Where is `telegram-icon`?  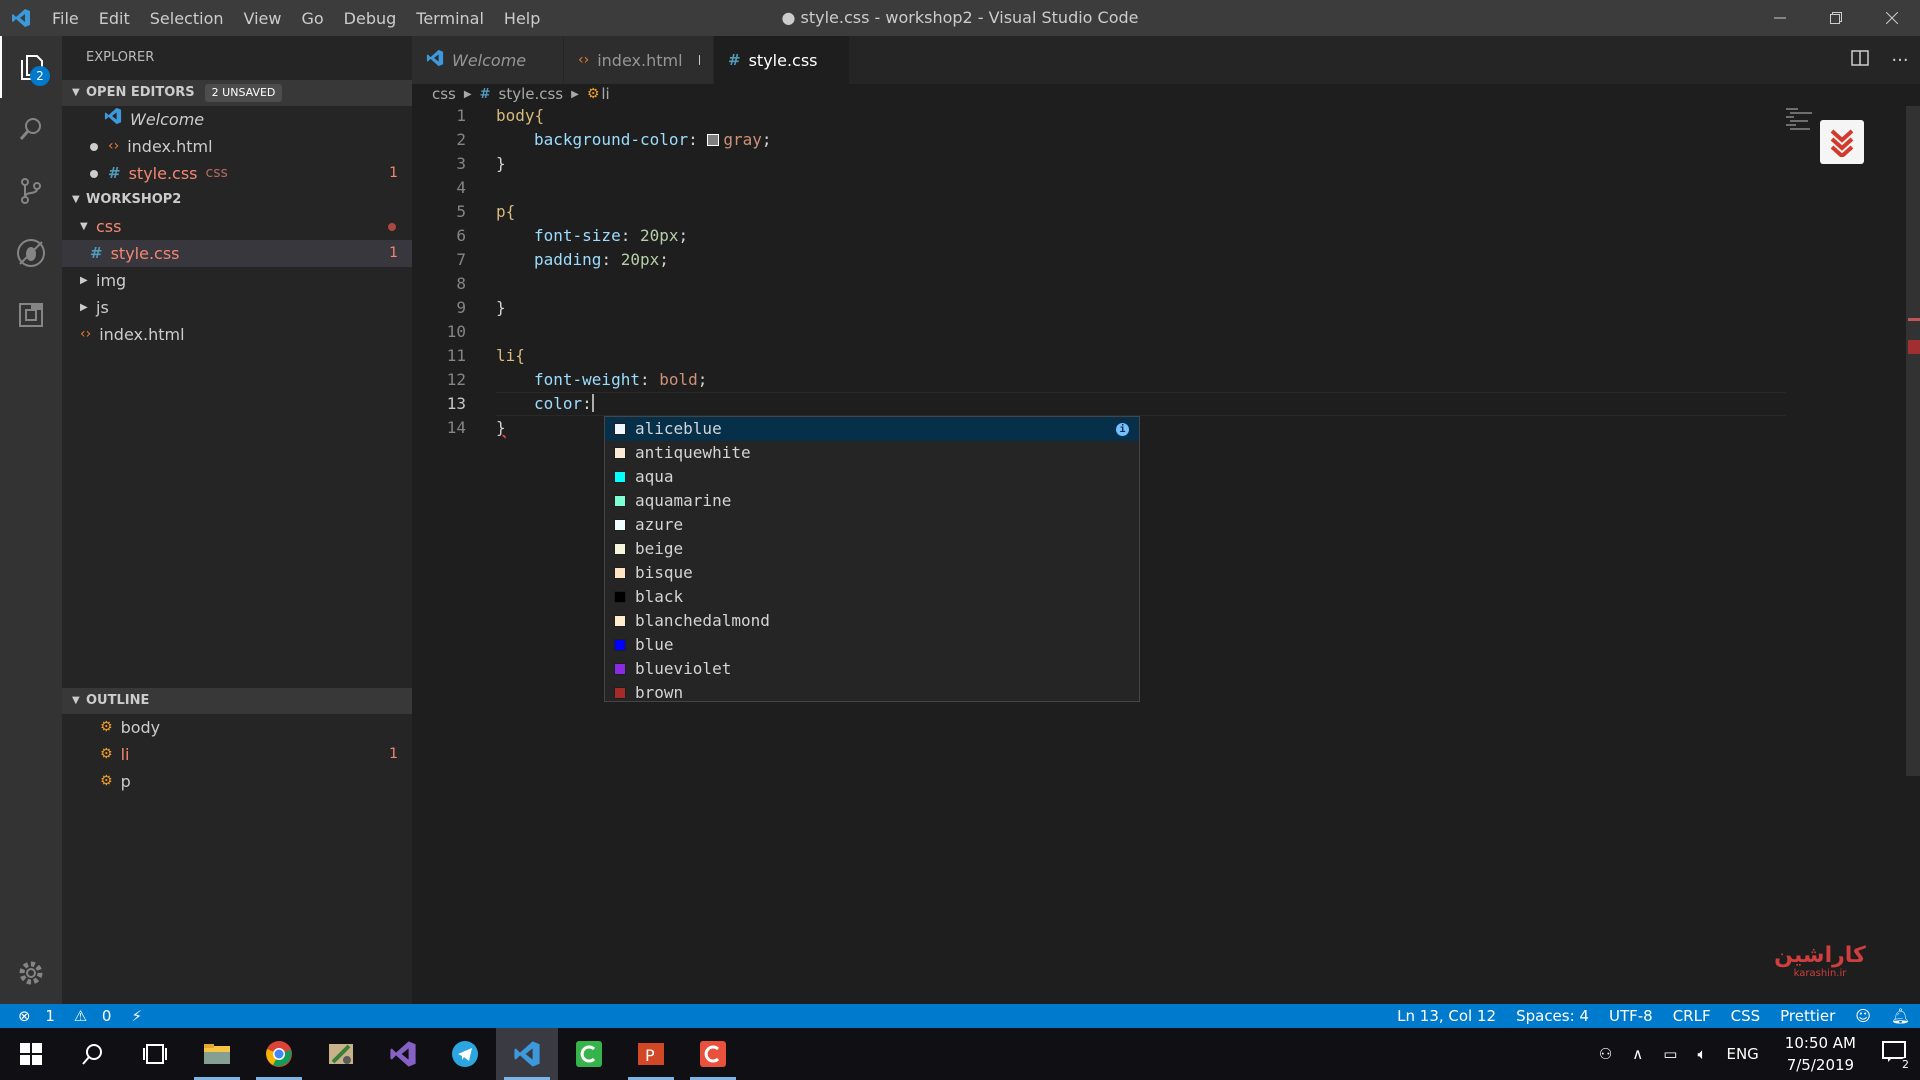
telegram-icon is located at coordinates (465, 1054).